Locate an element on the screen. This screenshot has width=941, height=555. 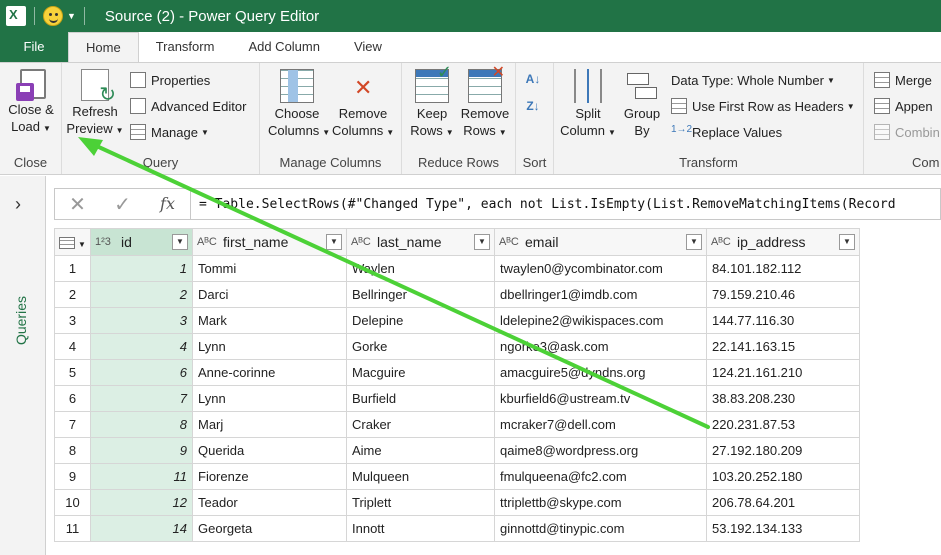
cell-email: fmulqueena@fc2.com is located at coordinates (600, 476).